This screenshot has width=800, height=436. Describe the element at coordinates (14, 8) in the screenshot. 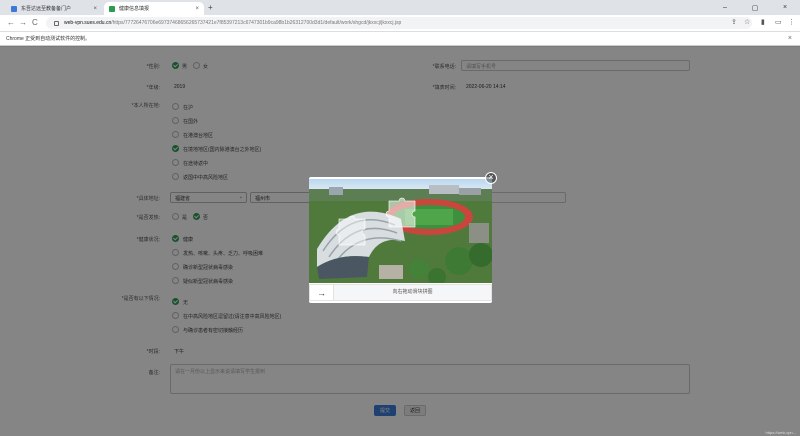

I see `portal-favicon-icon` at that location.